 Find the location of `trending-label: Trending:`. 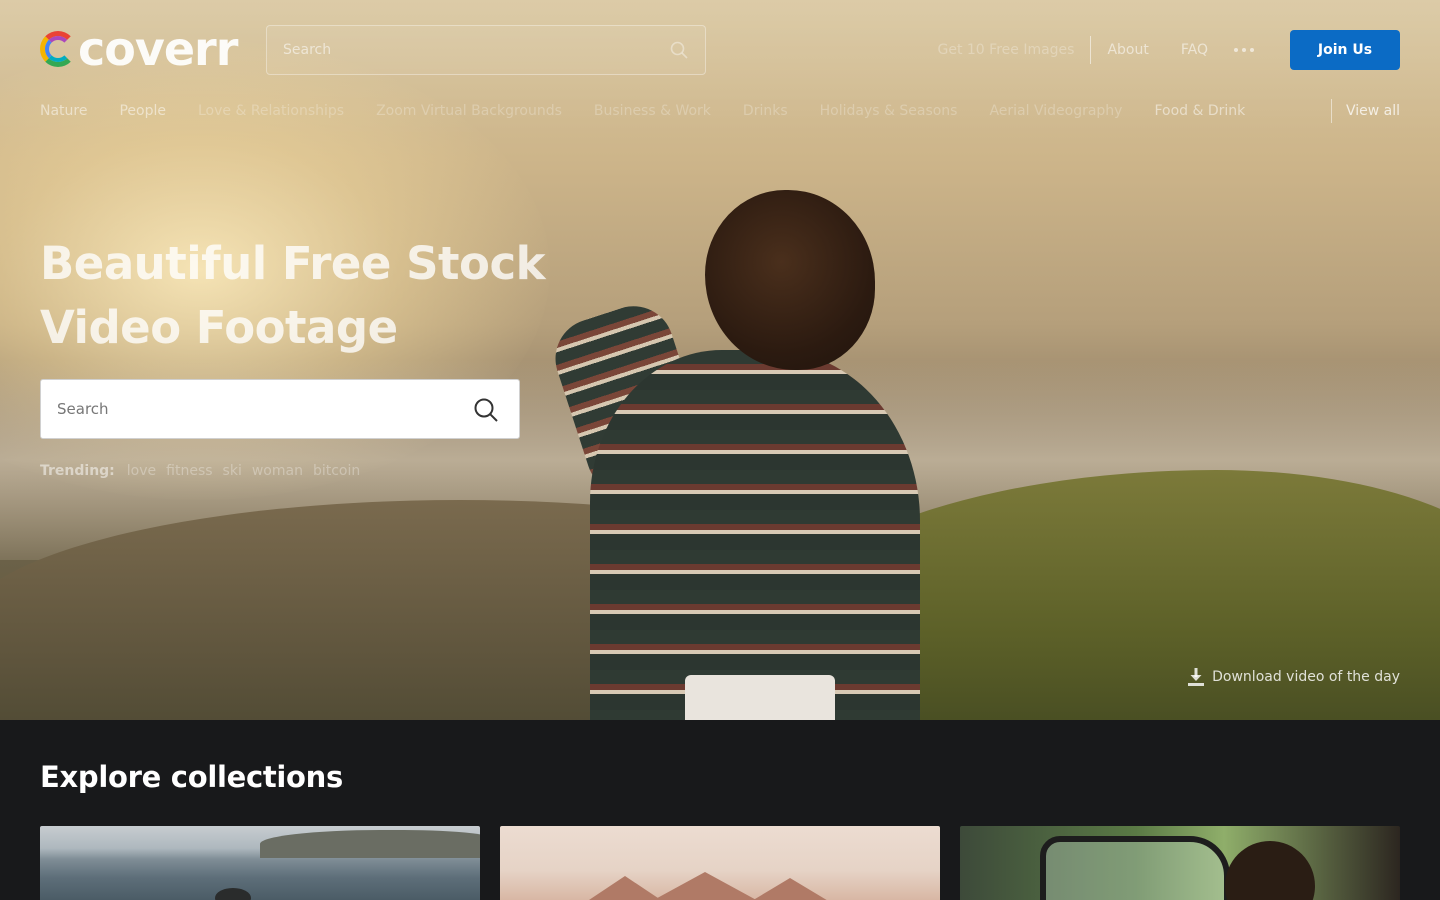

trending-label: Trending: is located at coordinates (77, 471).